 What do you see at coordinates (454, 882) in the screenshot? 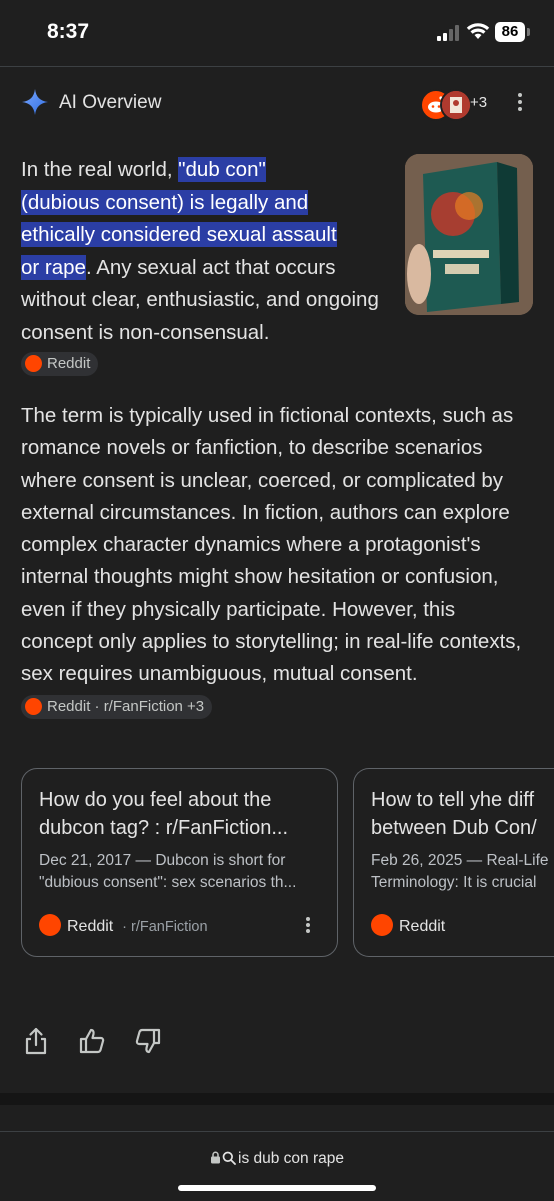
I see `card-snippet-line: Terminology: It is crucial` at bounding box center [454, 882].